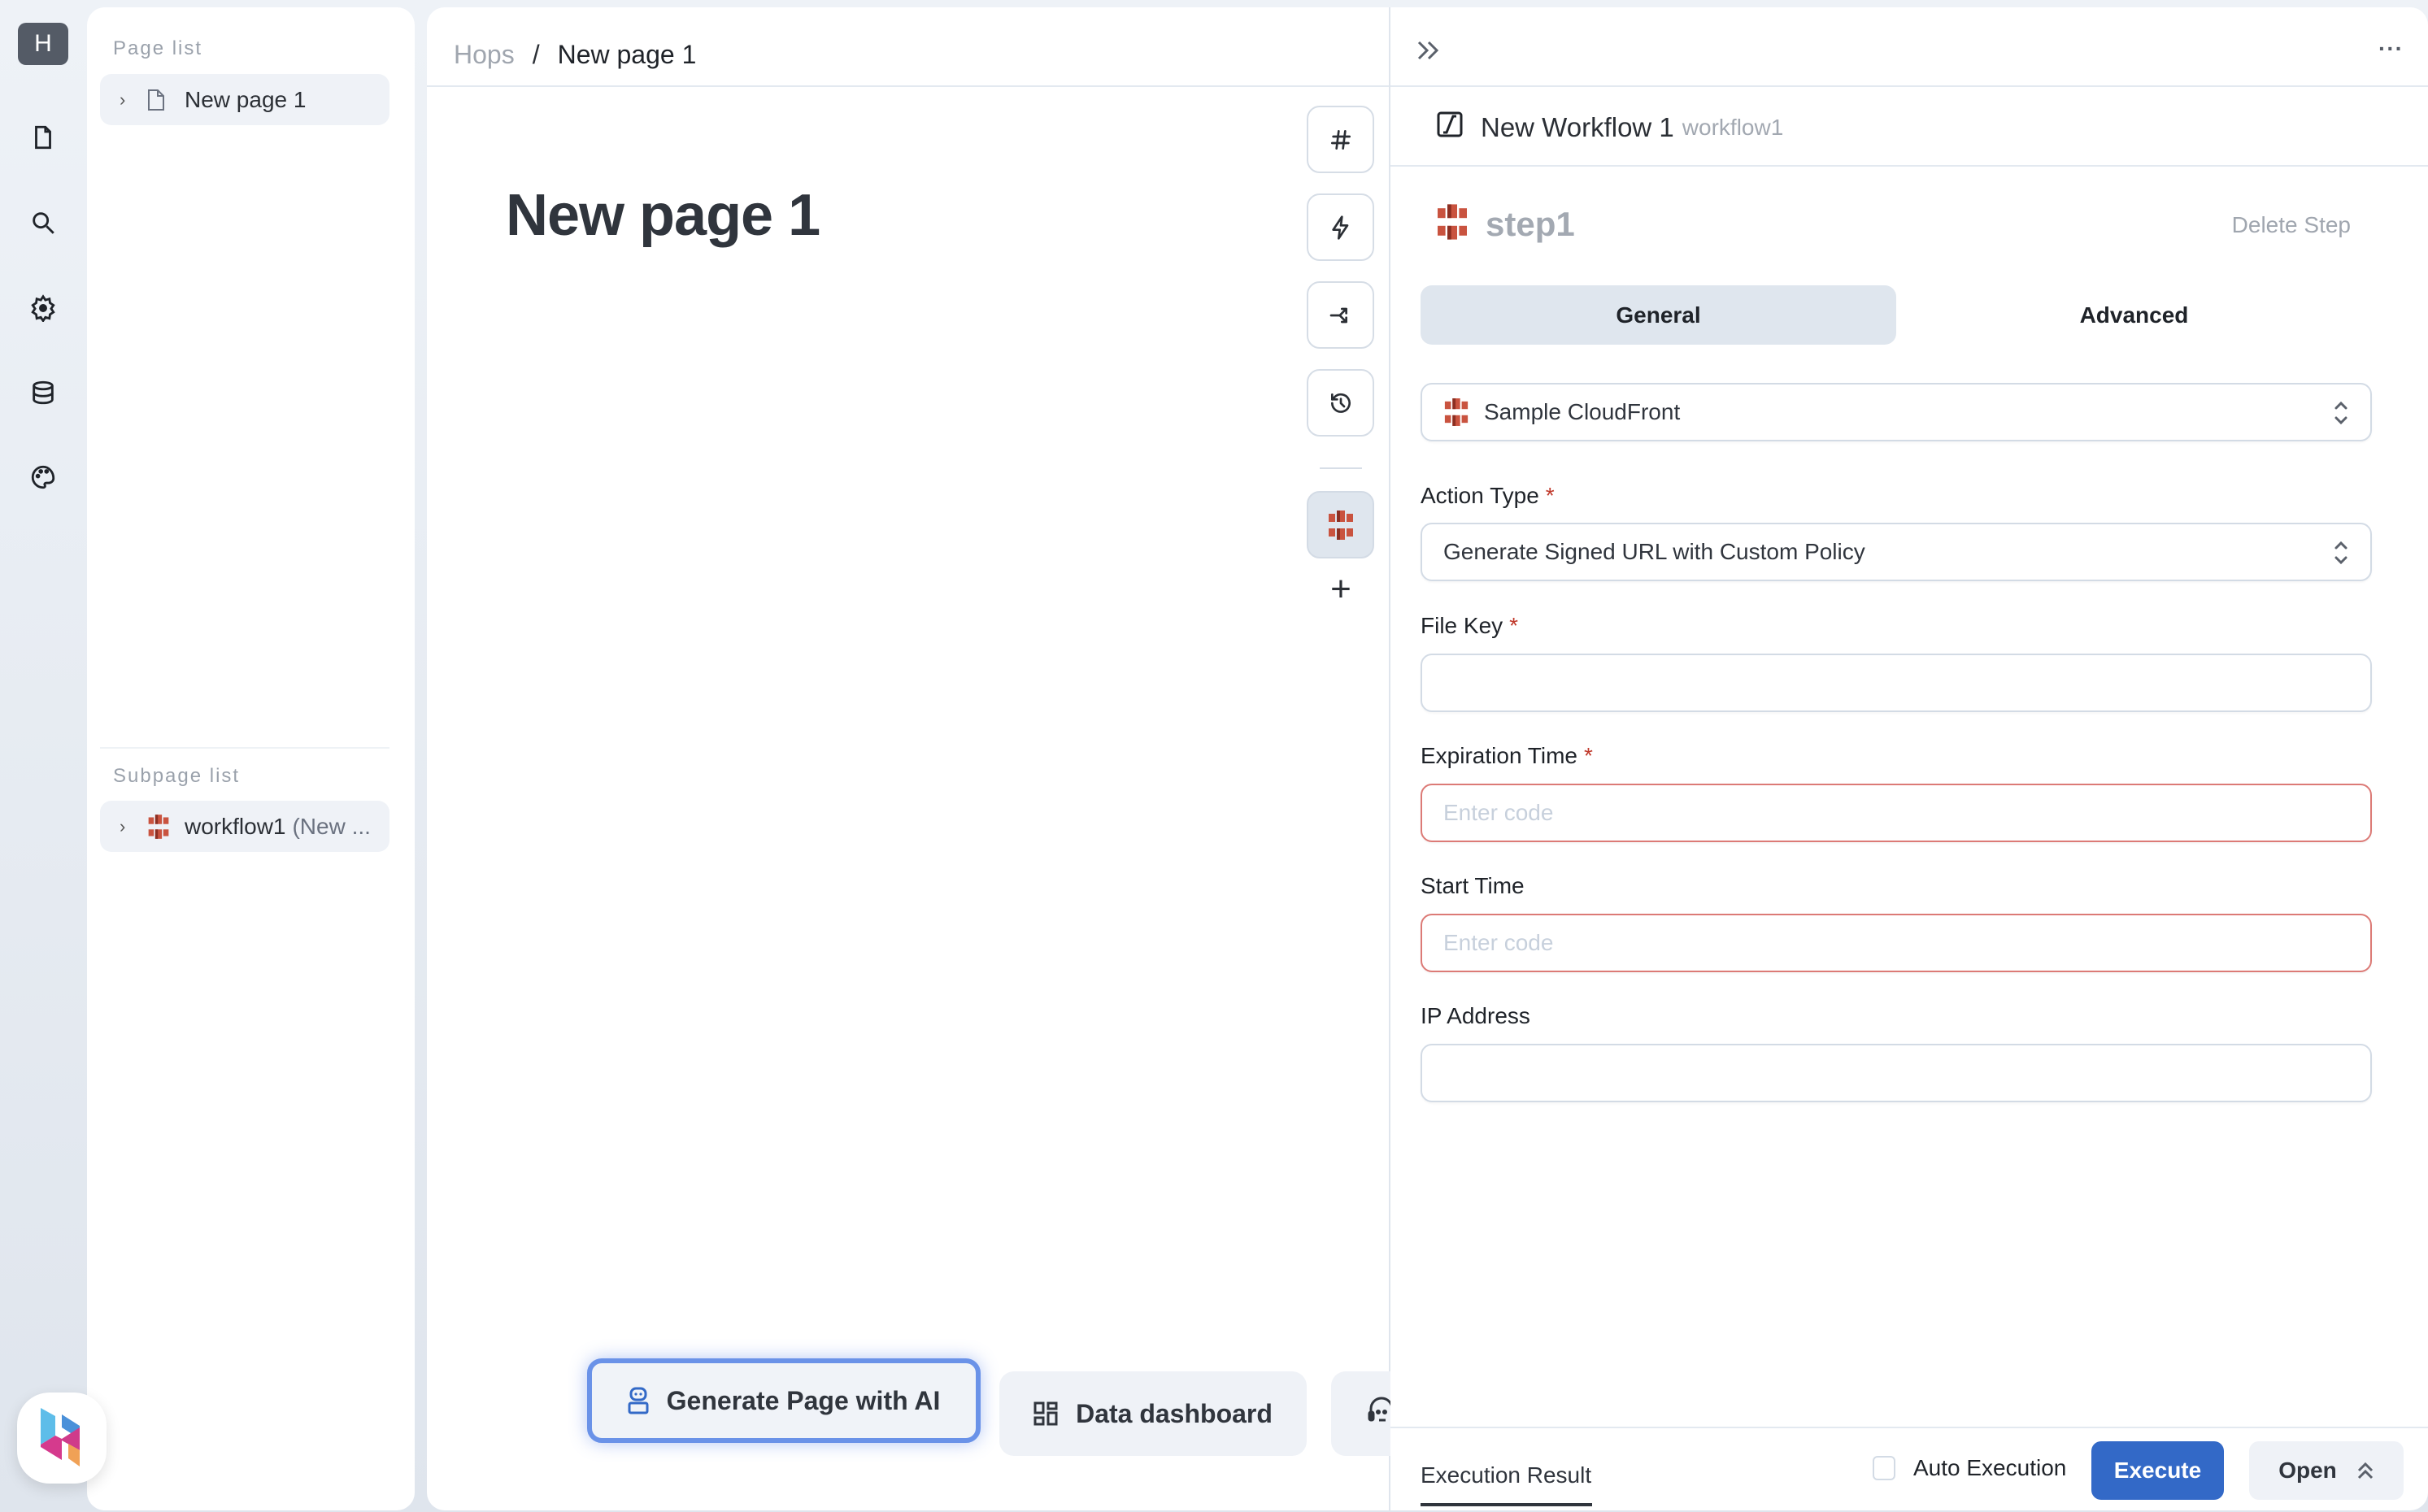 The width and height of the screenshot is (2428, 1512). I want to click on add-step-button: +, so click(1341, 589).